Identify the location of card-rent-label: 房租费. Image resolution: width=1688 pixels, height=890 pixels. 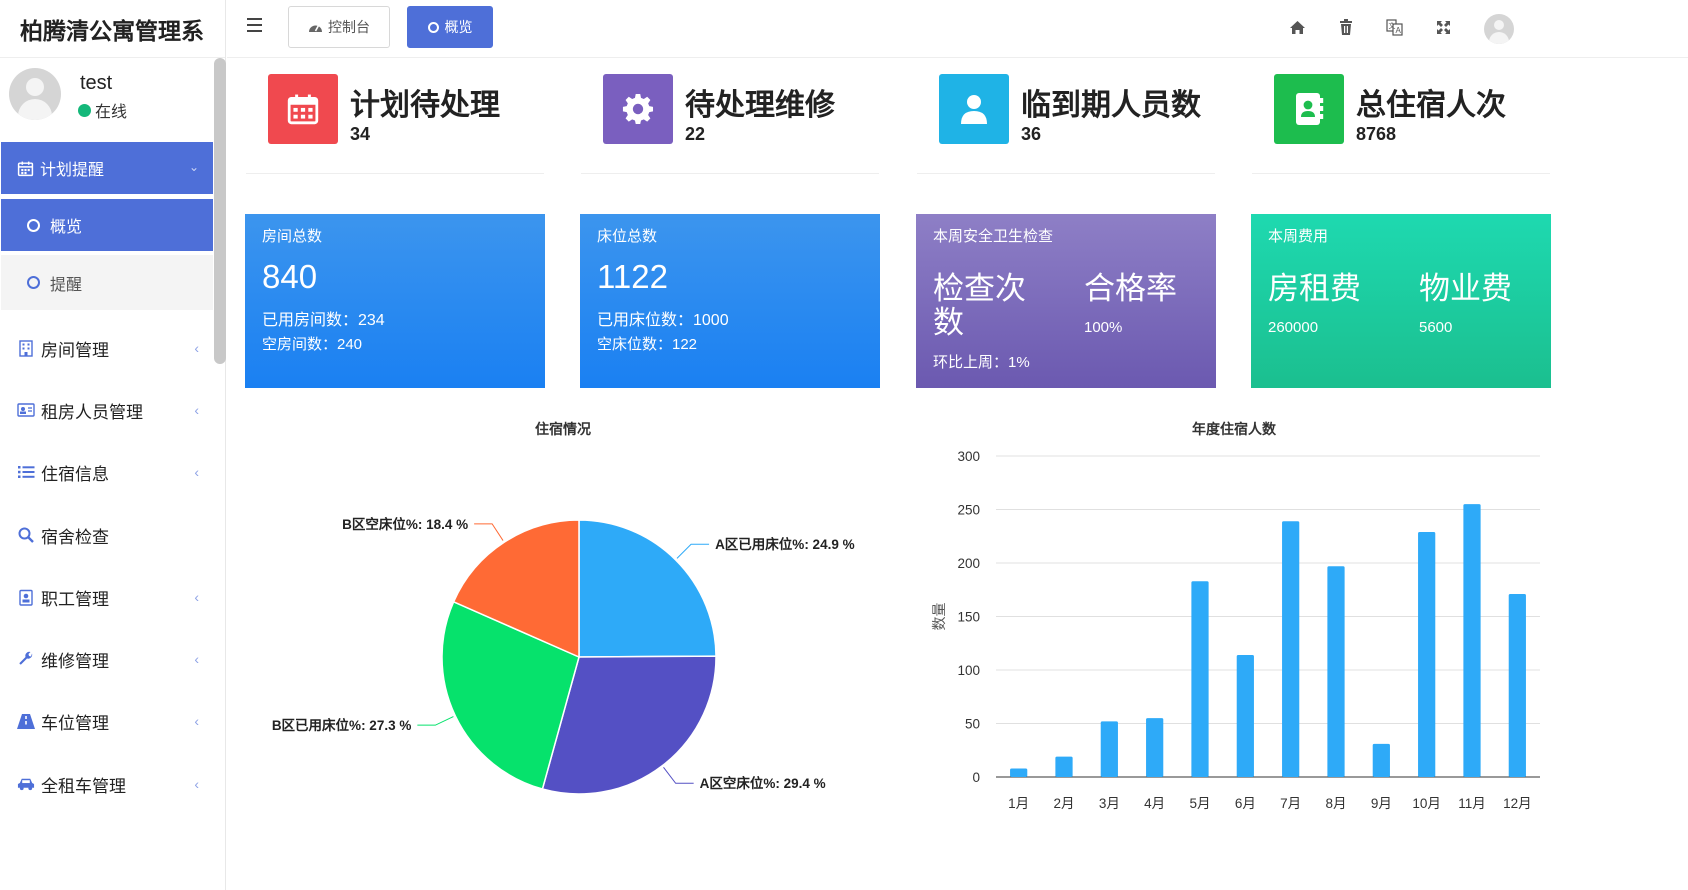
(1314, 288).